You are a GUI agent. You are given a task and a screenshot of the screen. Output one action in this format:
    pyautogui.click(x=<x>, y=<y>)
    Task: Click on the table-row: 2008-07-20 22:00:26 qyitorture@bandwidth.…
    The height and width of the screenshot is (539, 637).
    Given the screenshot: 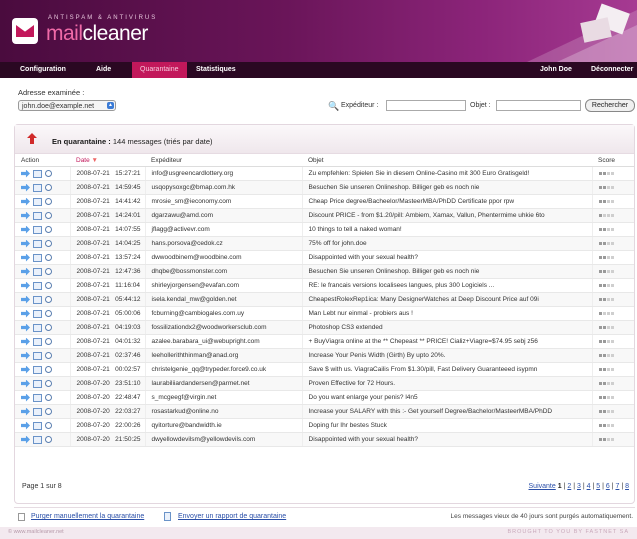 What is the action you would take?
    pyautogui.click(x=324, y=425)
    